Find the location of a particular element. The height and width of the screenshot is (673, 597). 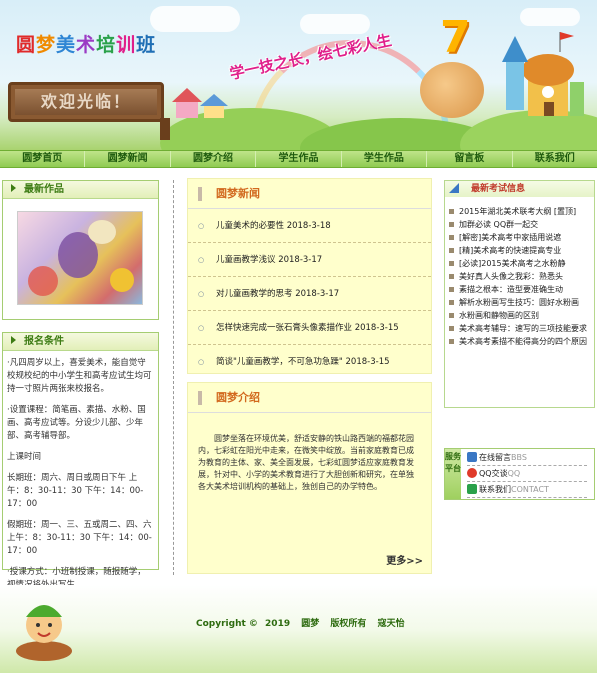

exam-link: 2015年湖北美术联考大纲 [置顶] is located at coordinates (519, 211).